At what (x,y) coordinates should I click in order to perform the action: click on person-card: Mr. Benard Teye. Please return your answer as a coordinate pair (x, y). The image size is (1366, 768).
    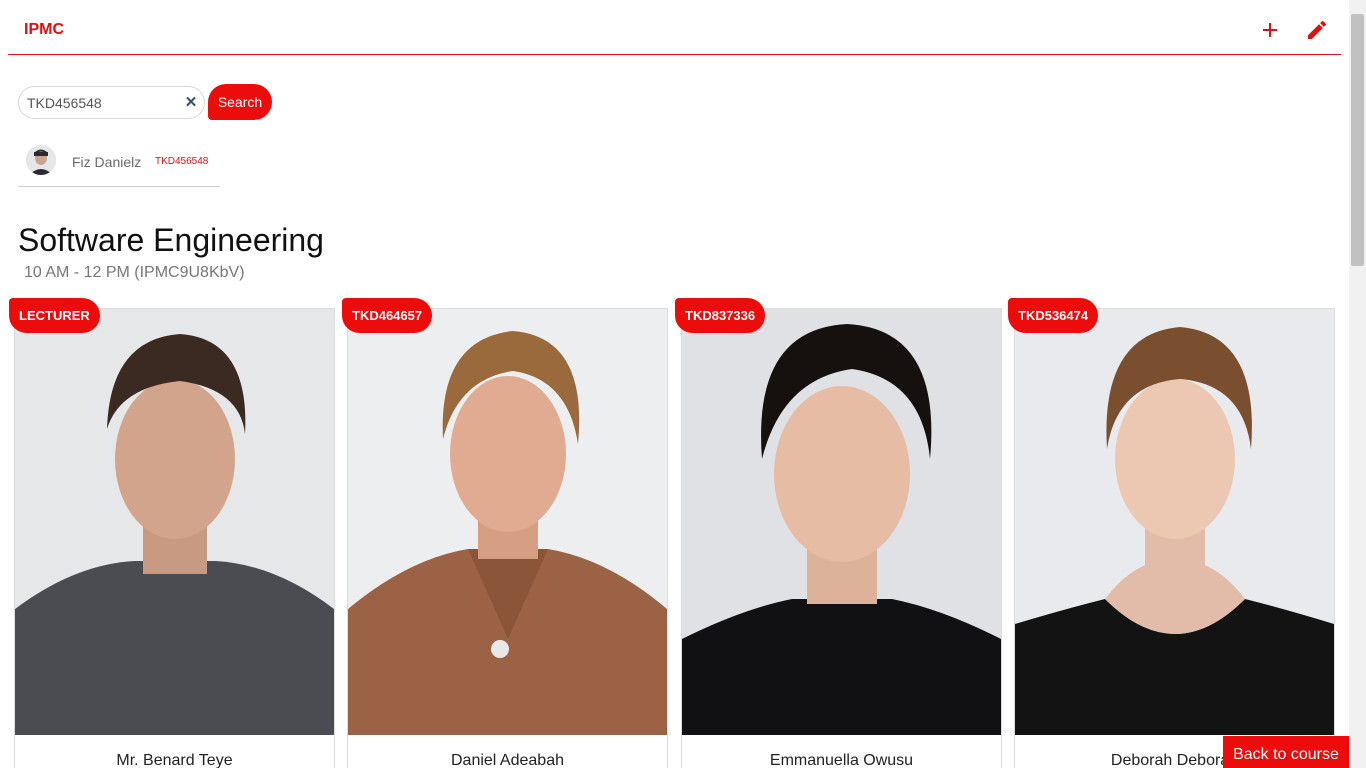
    Looking at the image, I should click on (174, 538).